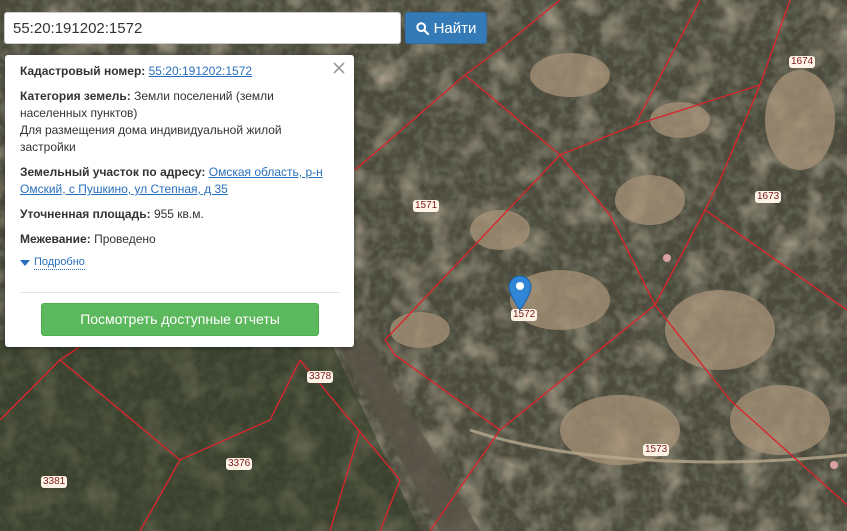 The width and height of the screenshot is (847, 531). What do you see at coordinates (202, 28) in the screenshot?
I see `cadastral-search-input` at bounding box center [202, 28].